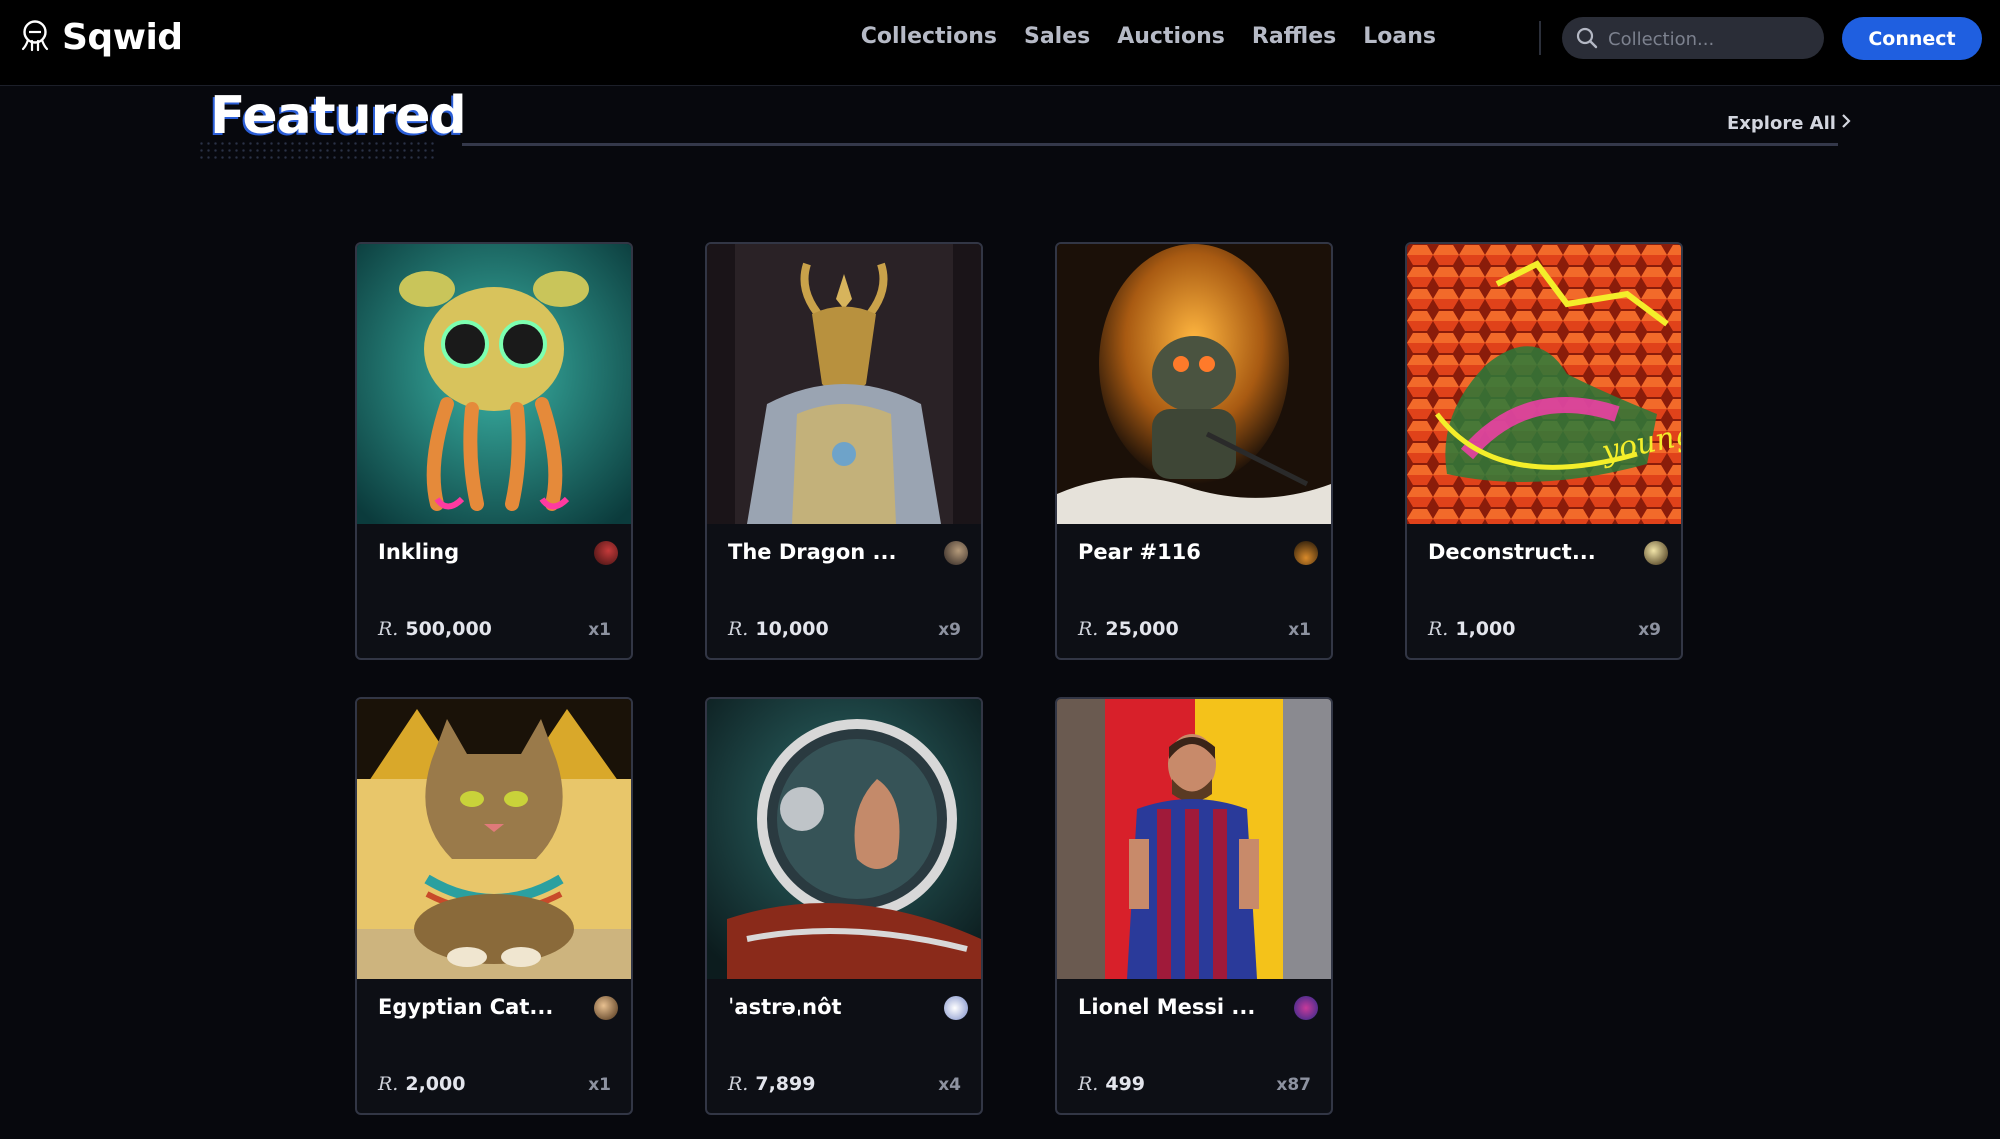 Image resolution: width=2000 pixels, height=1139 pixels. What do you see at coordinates (1540, 38) in the screenshot?
I see `nav-divider` at bounding box center [1540, 38].